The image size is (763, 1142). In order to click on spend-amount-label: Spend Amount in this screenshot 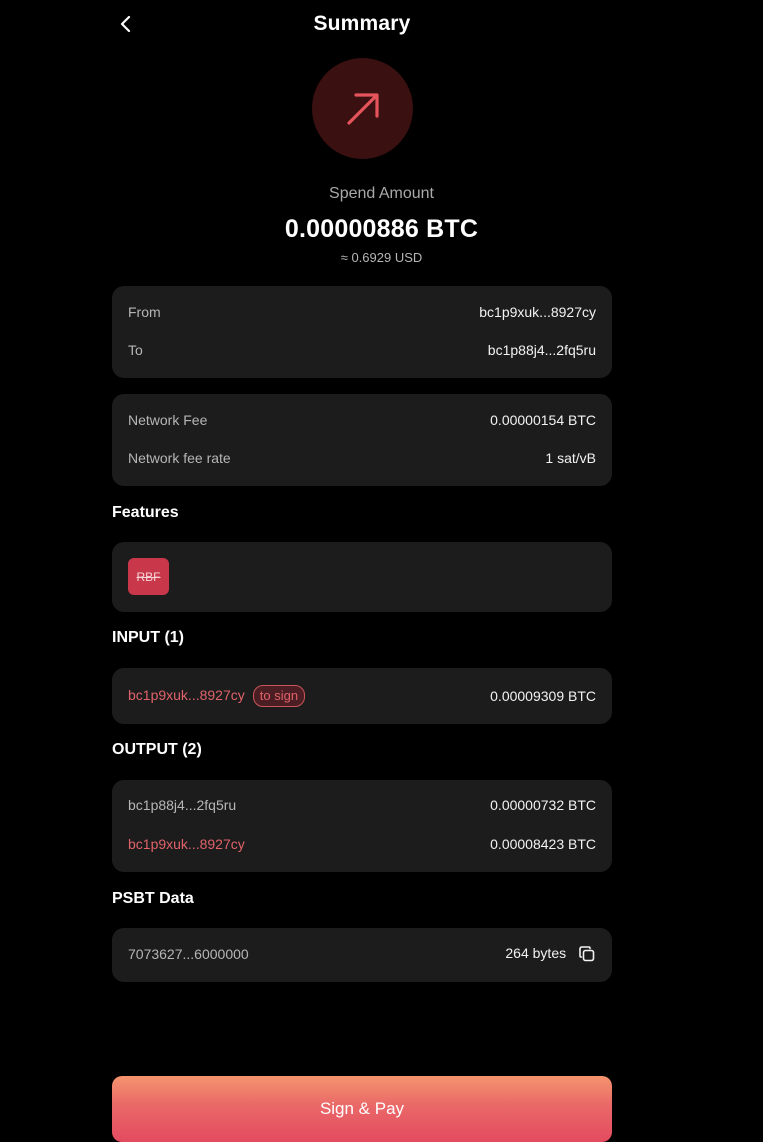, I will do `click(381, 193)`.